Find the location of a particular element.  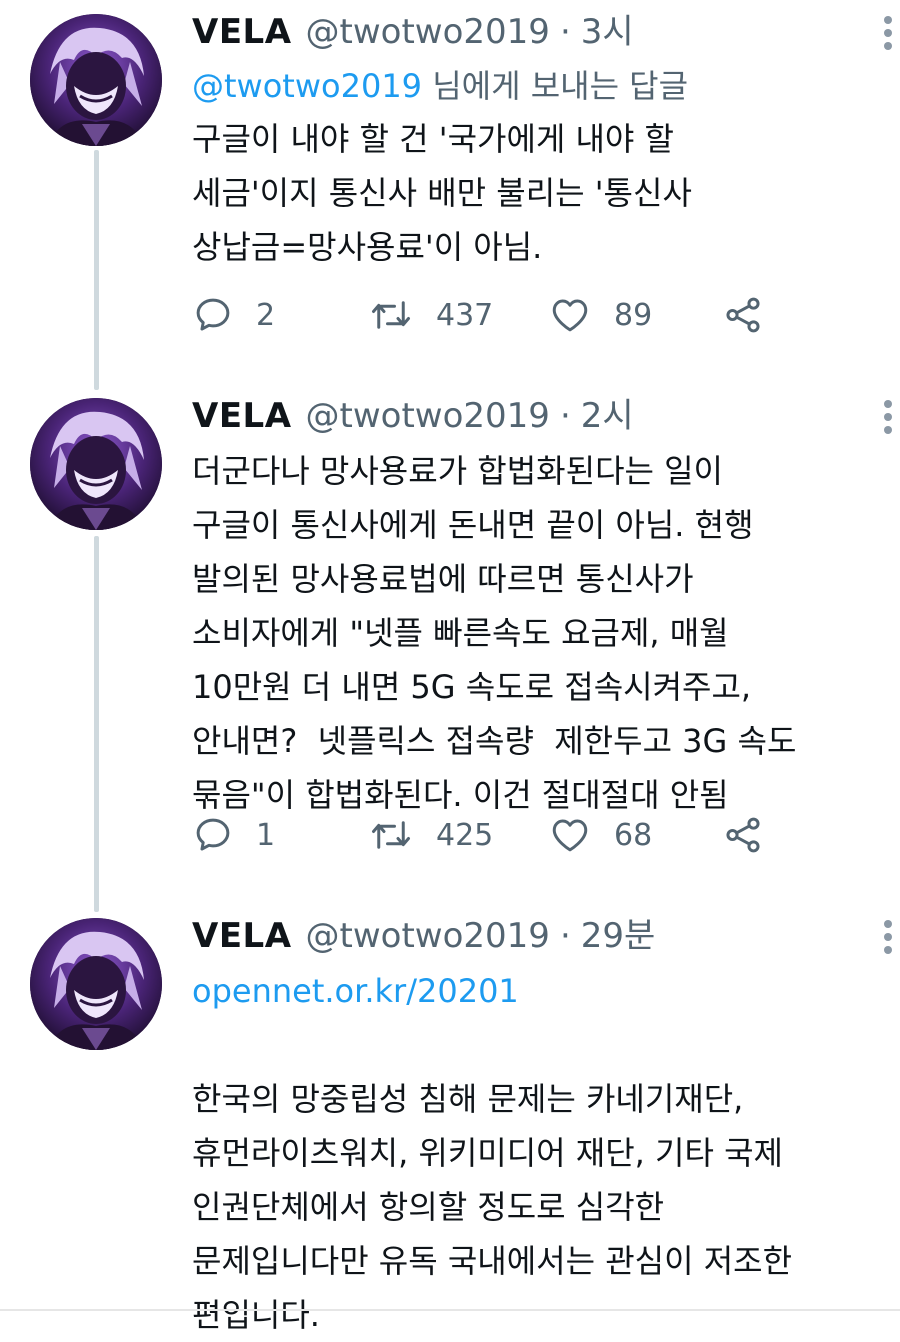

like-button: 89 is located at coordinates (600, 315).